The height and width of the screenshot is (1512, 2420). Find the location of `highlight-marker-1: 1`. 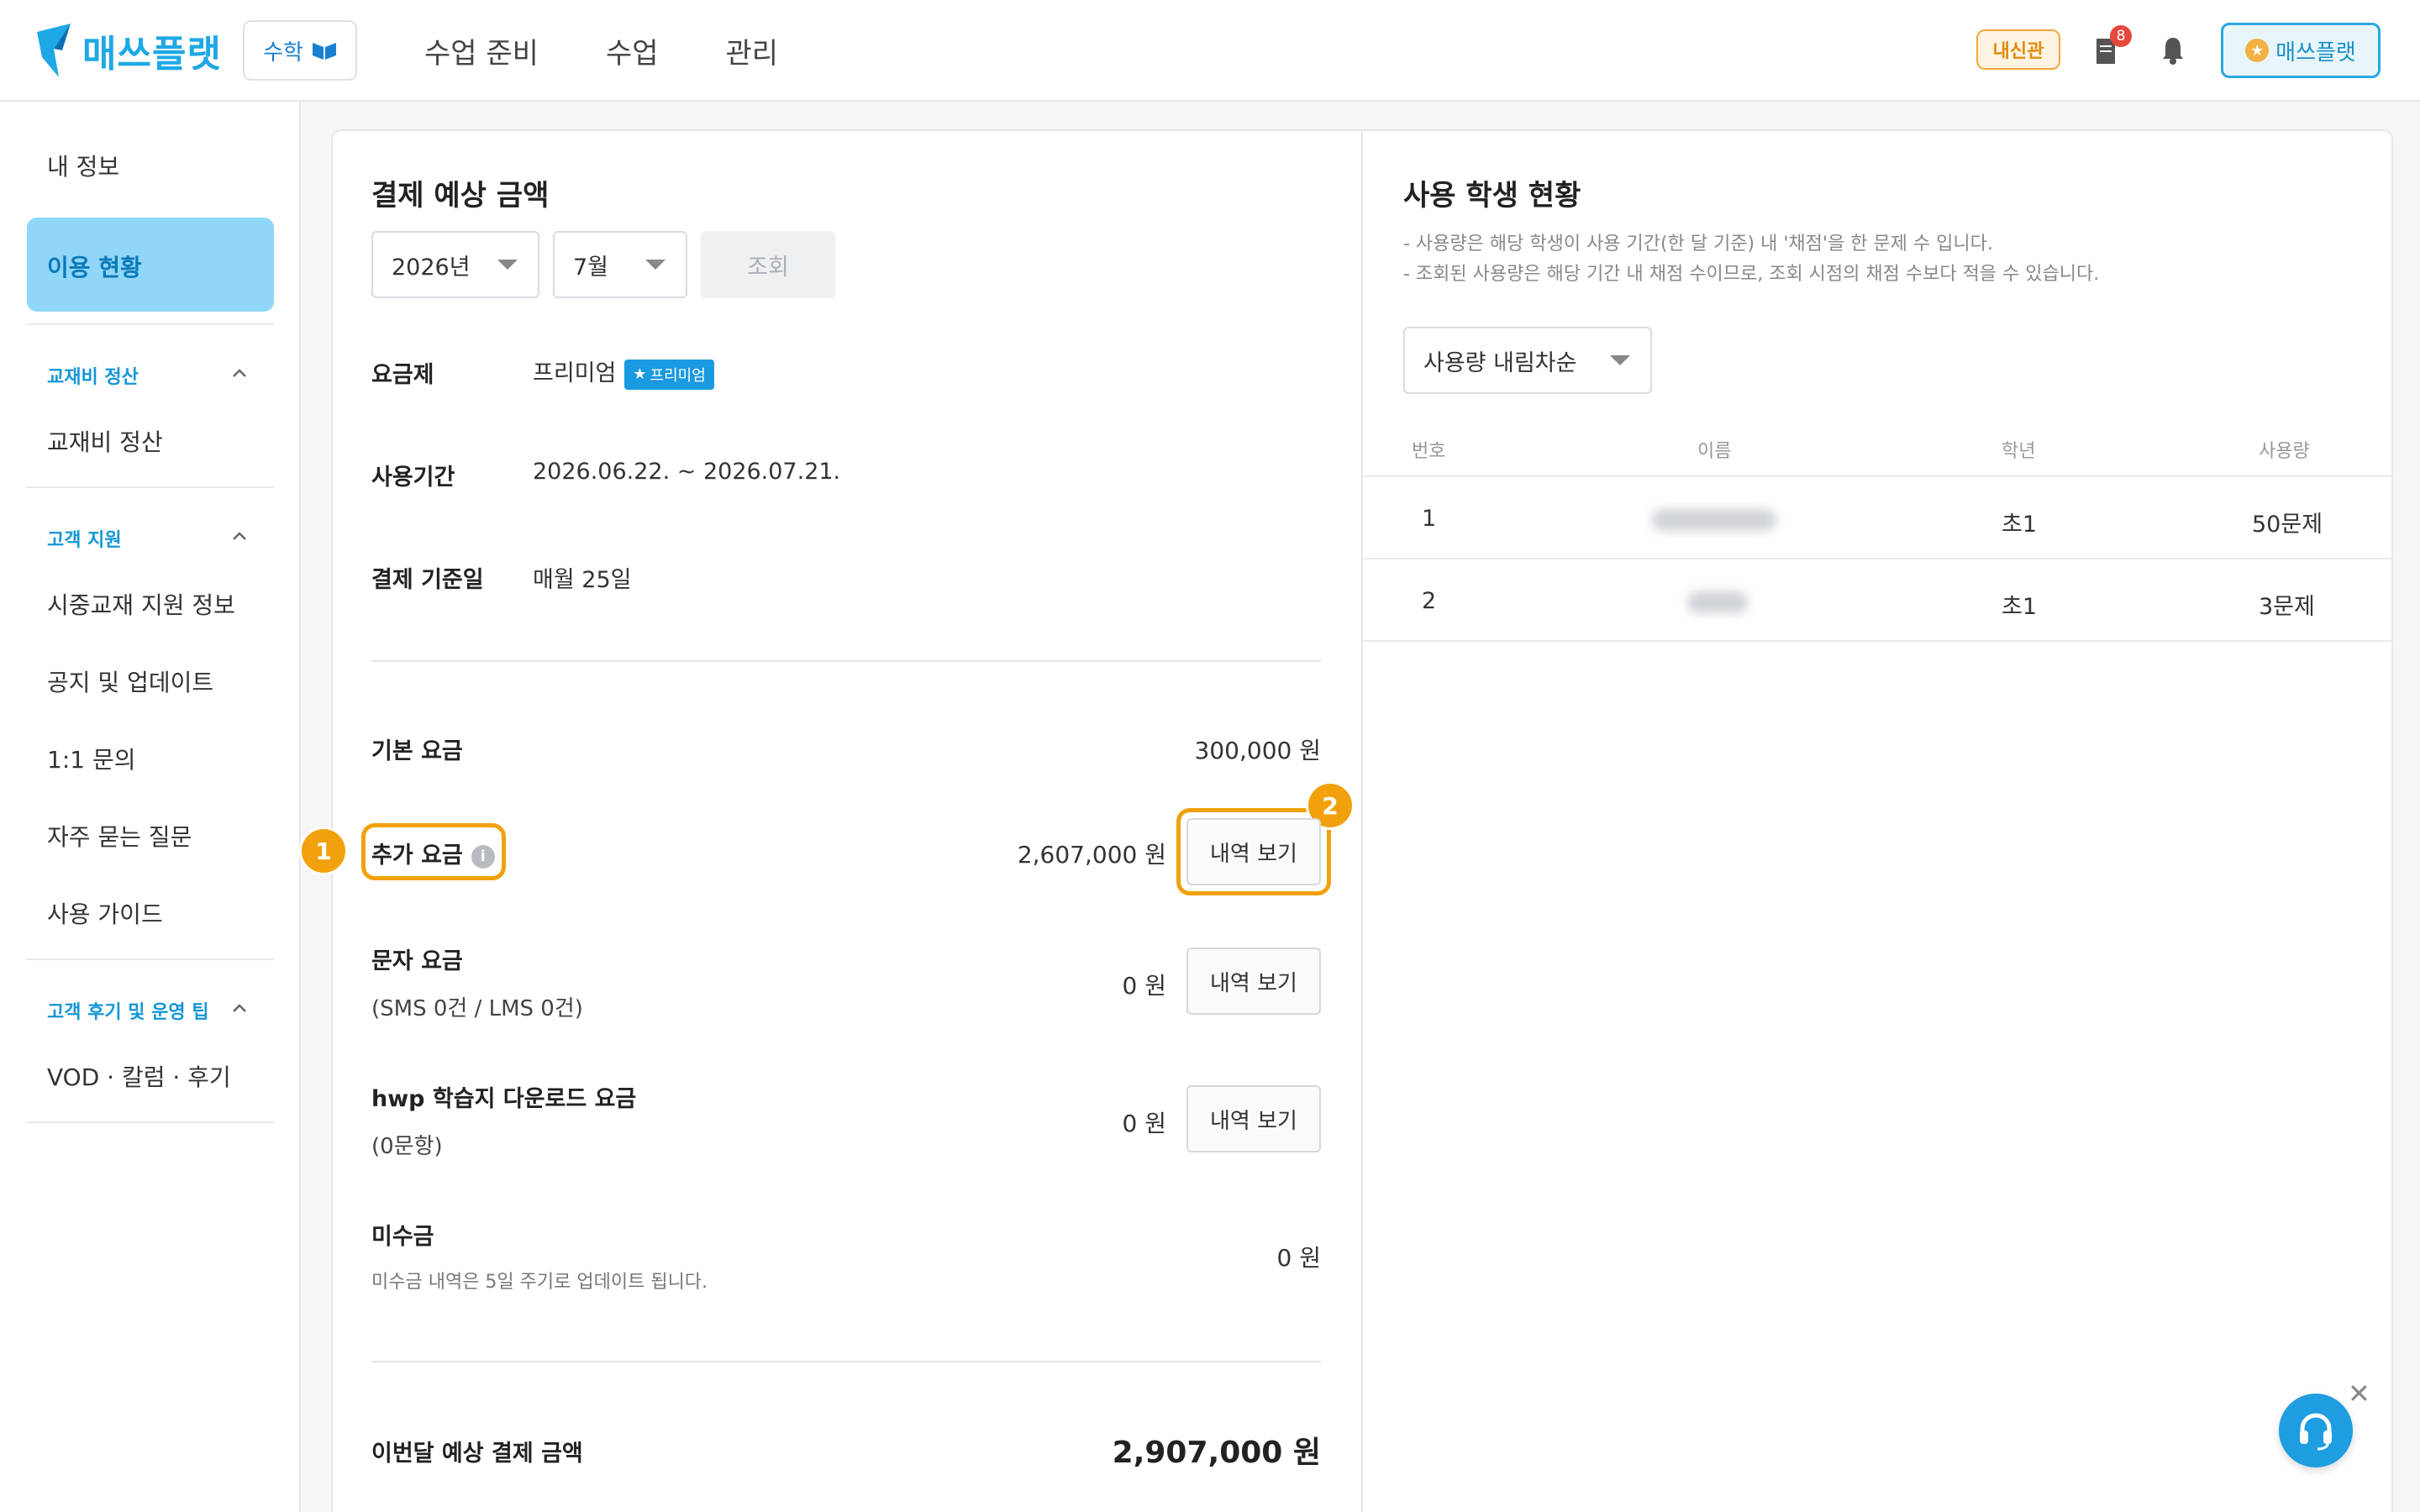

highlight-marker-1: 1 is located at coordinates (323, 851).